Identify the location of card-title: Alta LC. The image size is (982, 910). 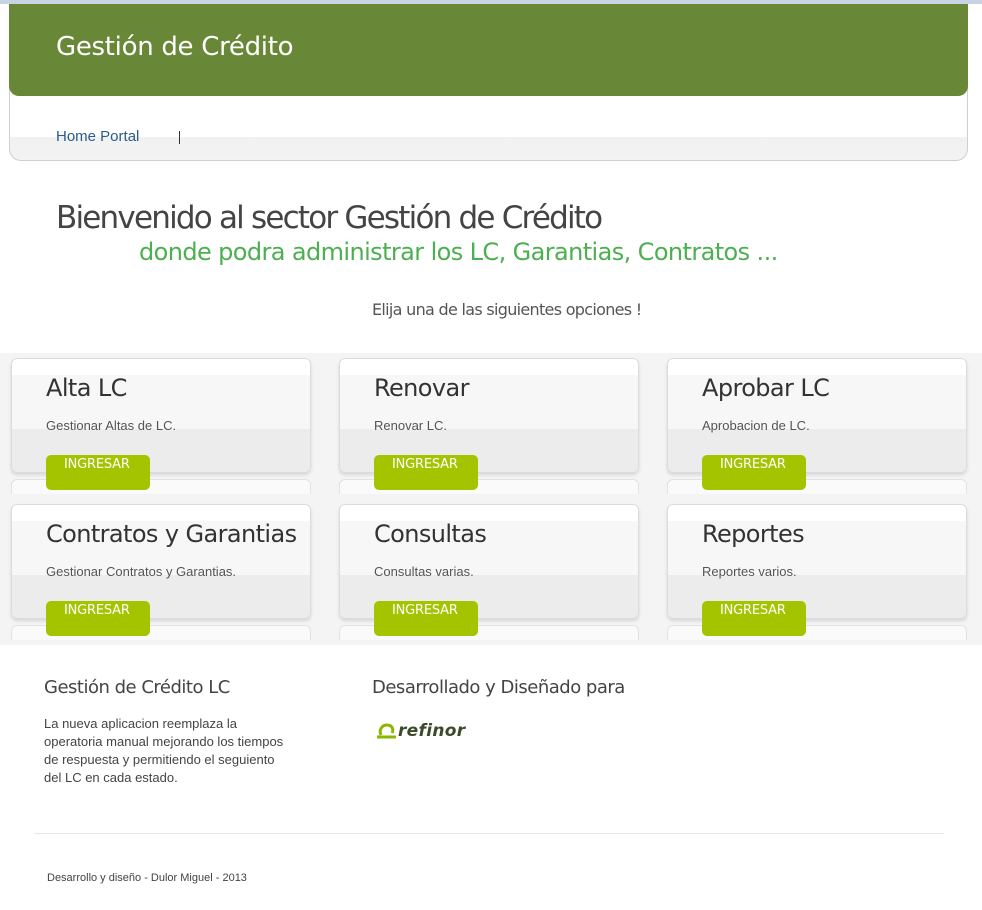
(86, 388).